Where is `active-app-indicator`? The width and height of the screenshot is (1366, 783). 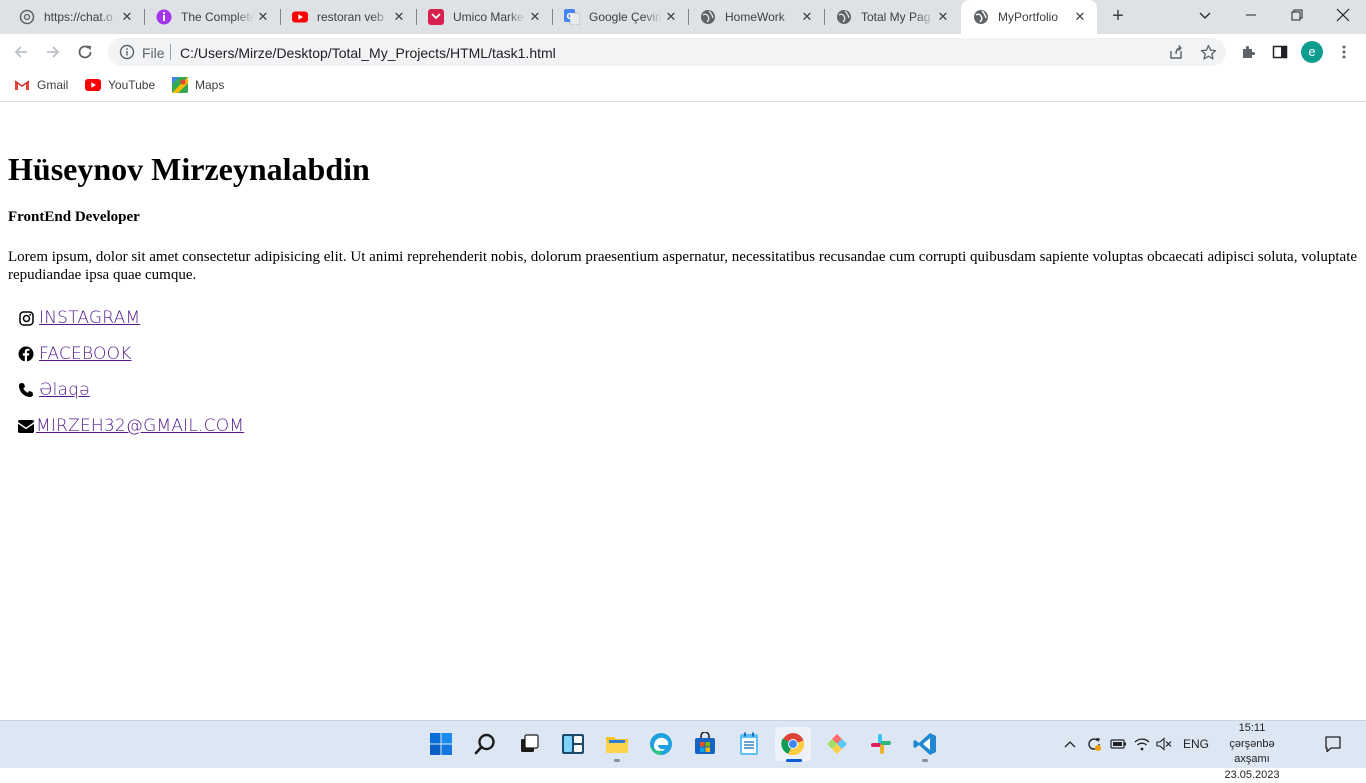
active-app-indicator is located at coordinates (794, 760).